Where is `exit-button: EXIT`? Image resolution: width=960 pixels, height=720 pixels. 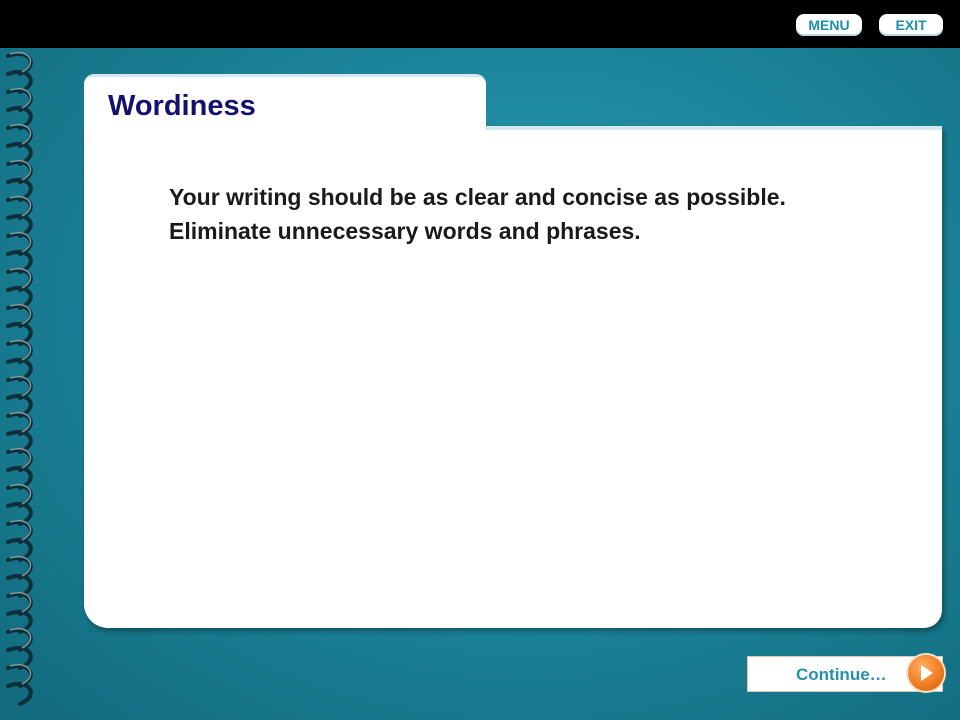
exit-button: EXIT is located at coordinates (911, 25).